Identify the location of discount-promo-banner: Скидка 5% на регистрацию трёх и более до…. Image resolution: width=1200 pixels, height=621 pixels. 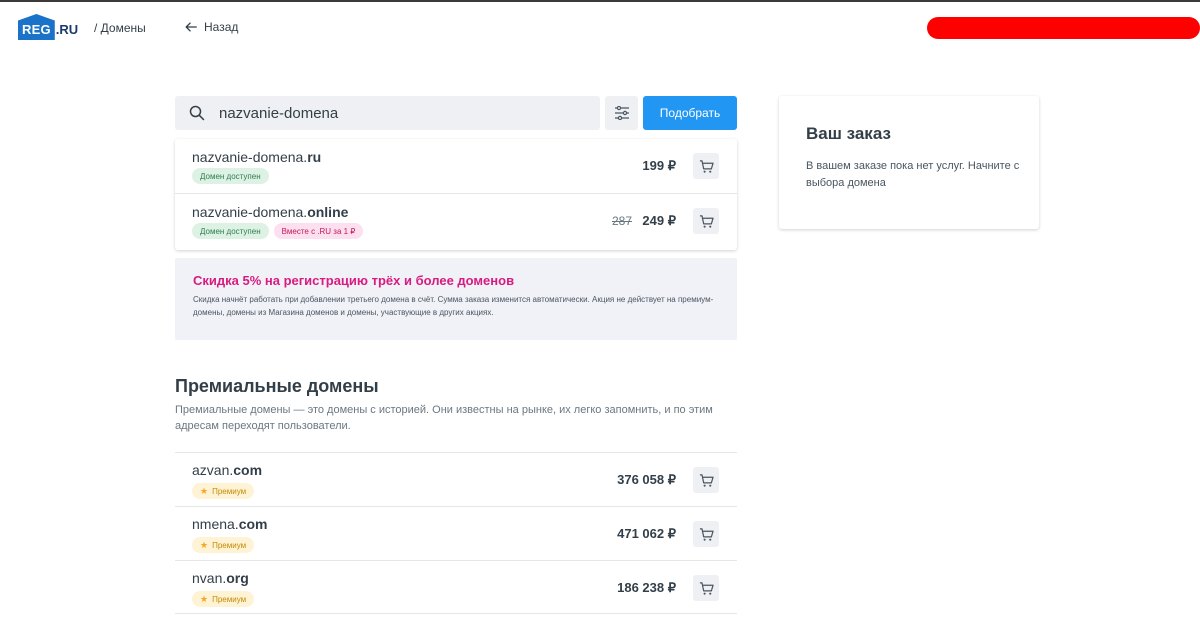
(456, 299).